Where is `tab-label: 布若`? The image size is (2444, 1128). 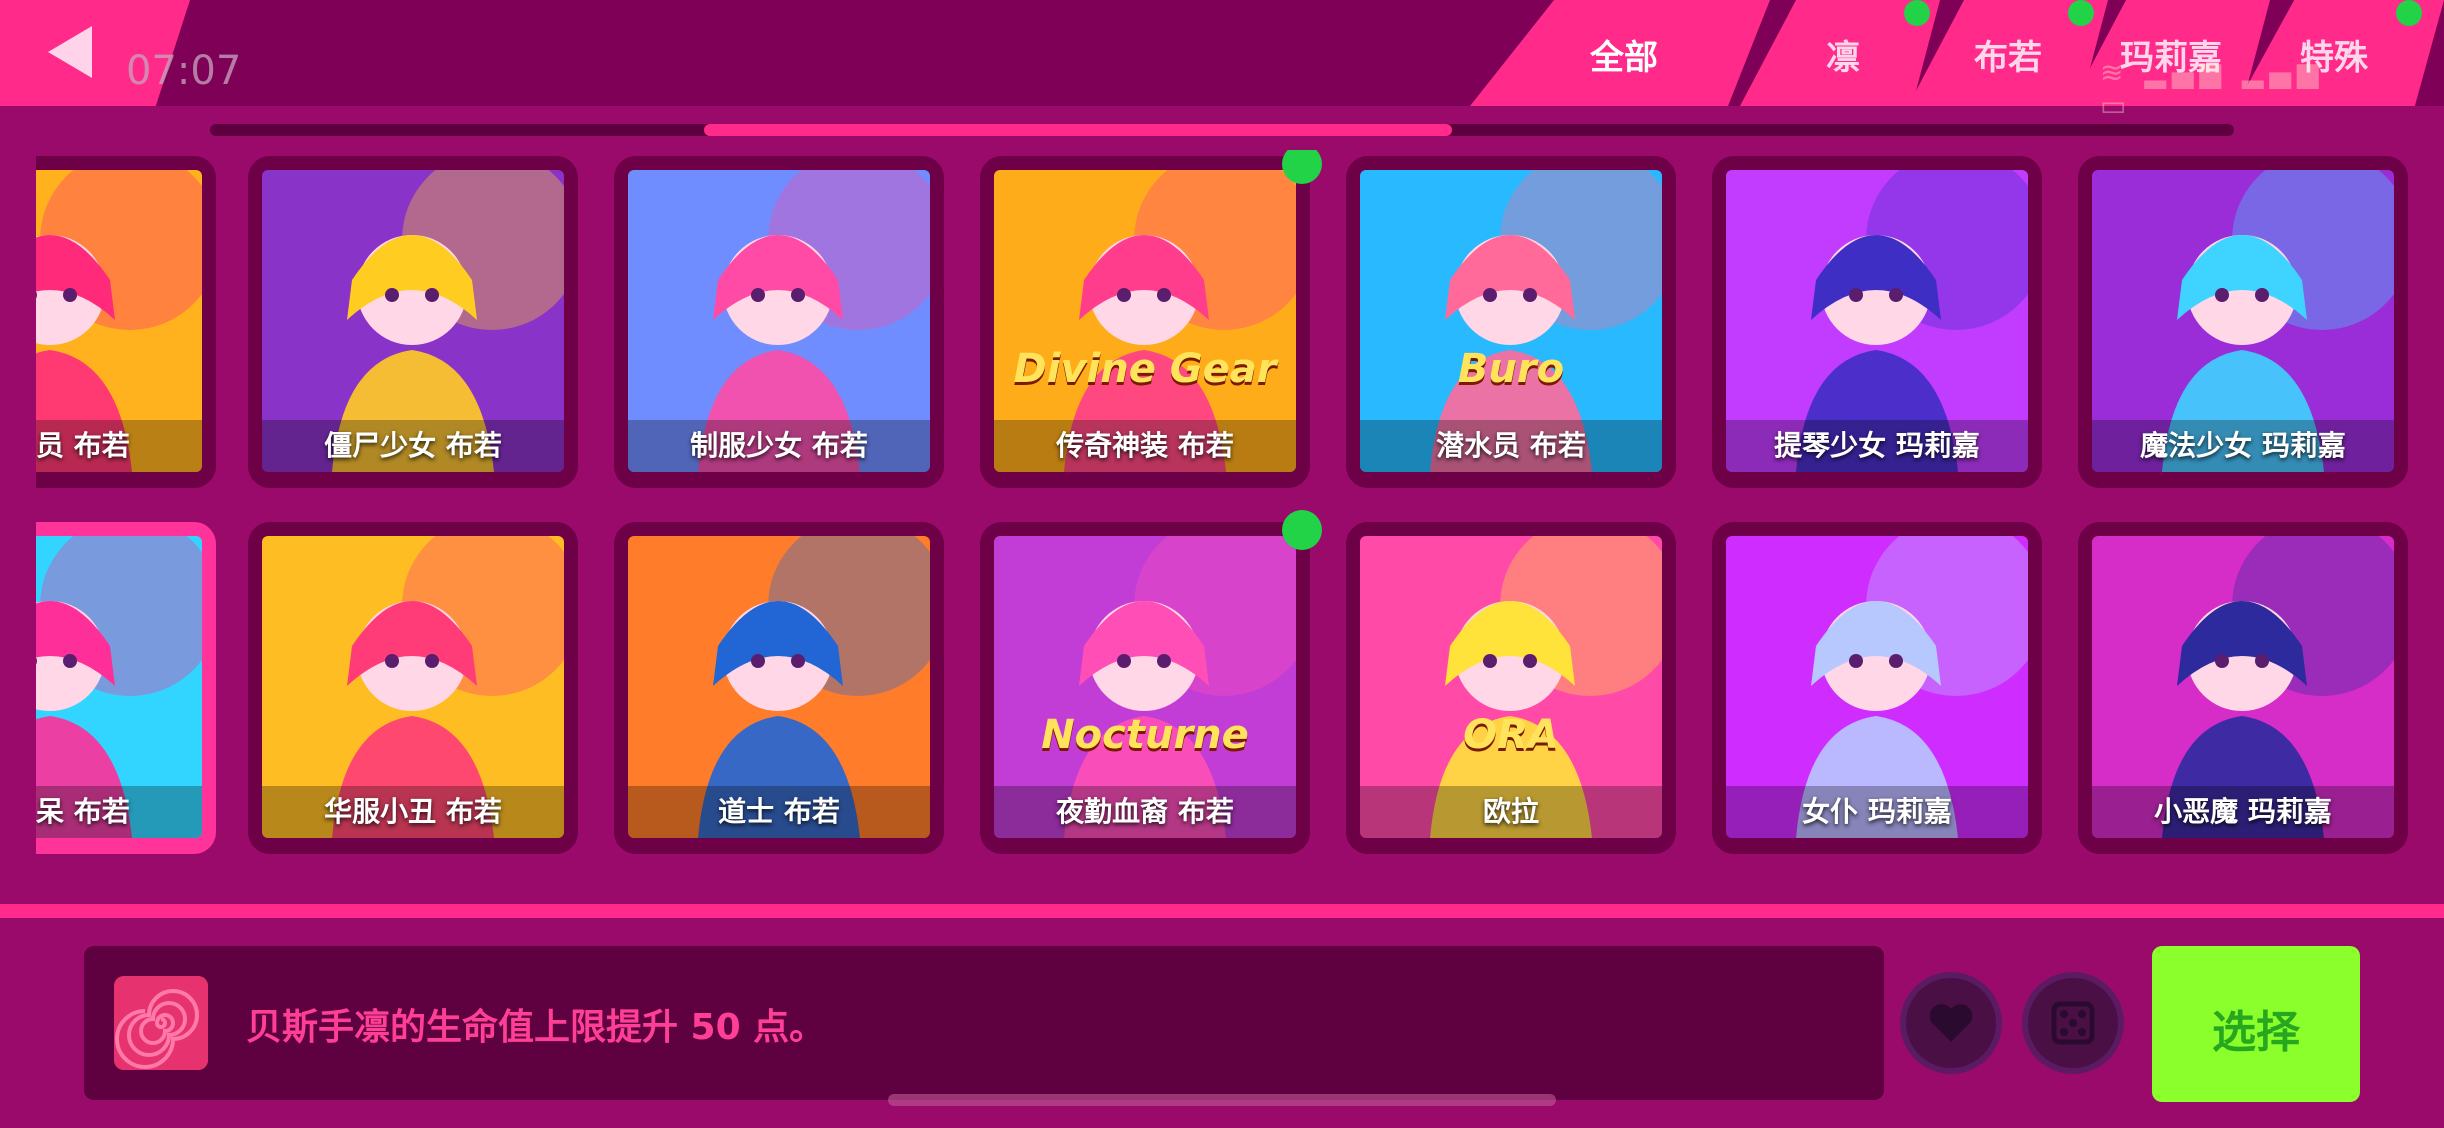 tab-label: 布若 is located at coordinates (2008, 58).